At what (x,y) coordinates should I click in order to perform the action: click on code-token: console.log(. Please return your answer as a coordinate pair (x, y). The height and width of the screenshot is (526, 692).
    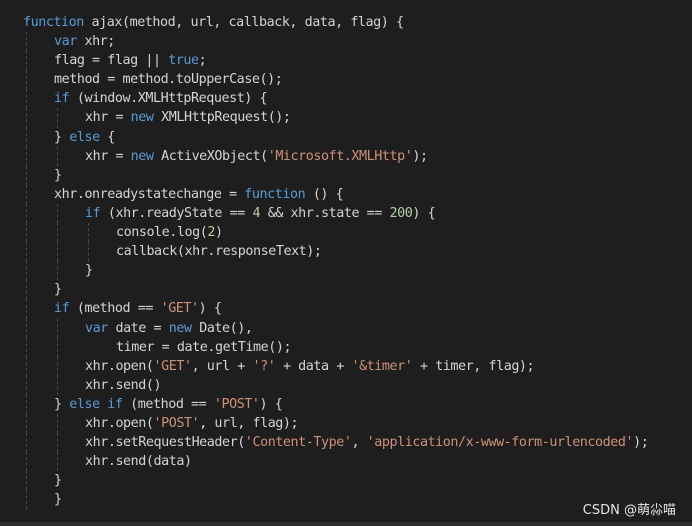
    Looking at the image, I should click on (162, 233).